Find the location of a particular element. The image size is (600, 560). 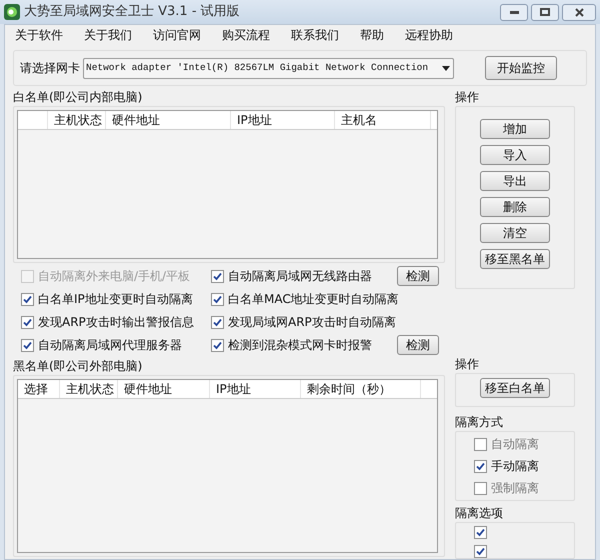

column-header: 主机名 is located at coordinates (383, 120).